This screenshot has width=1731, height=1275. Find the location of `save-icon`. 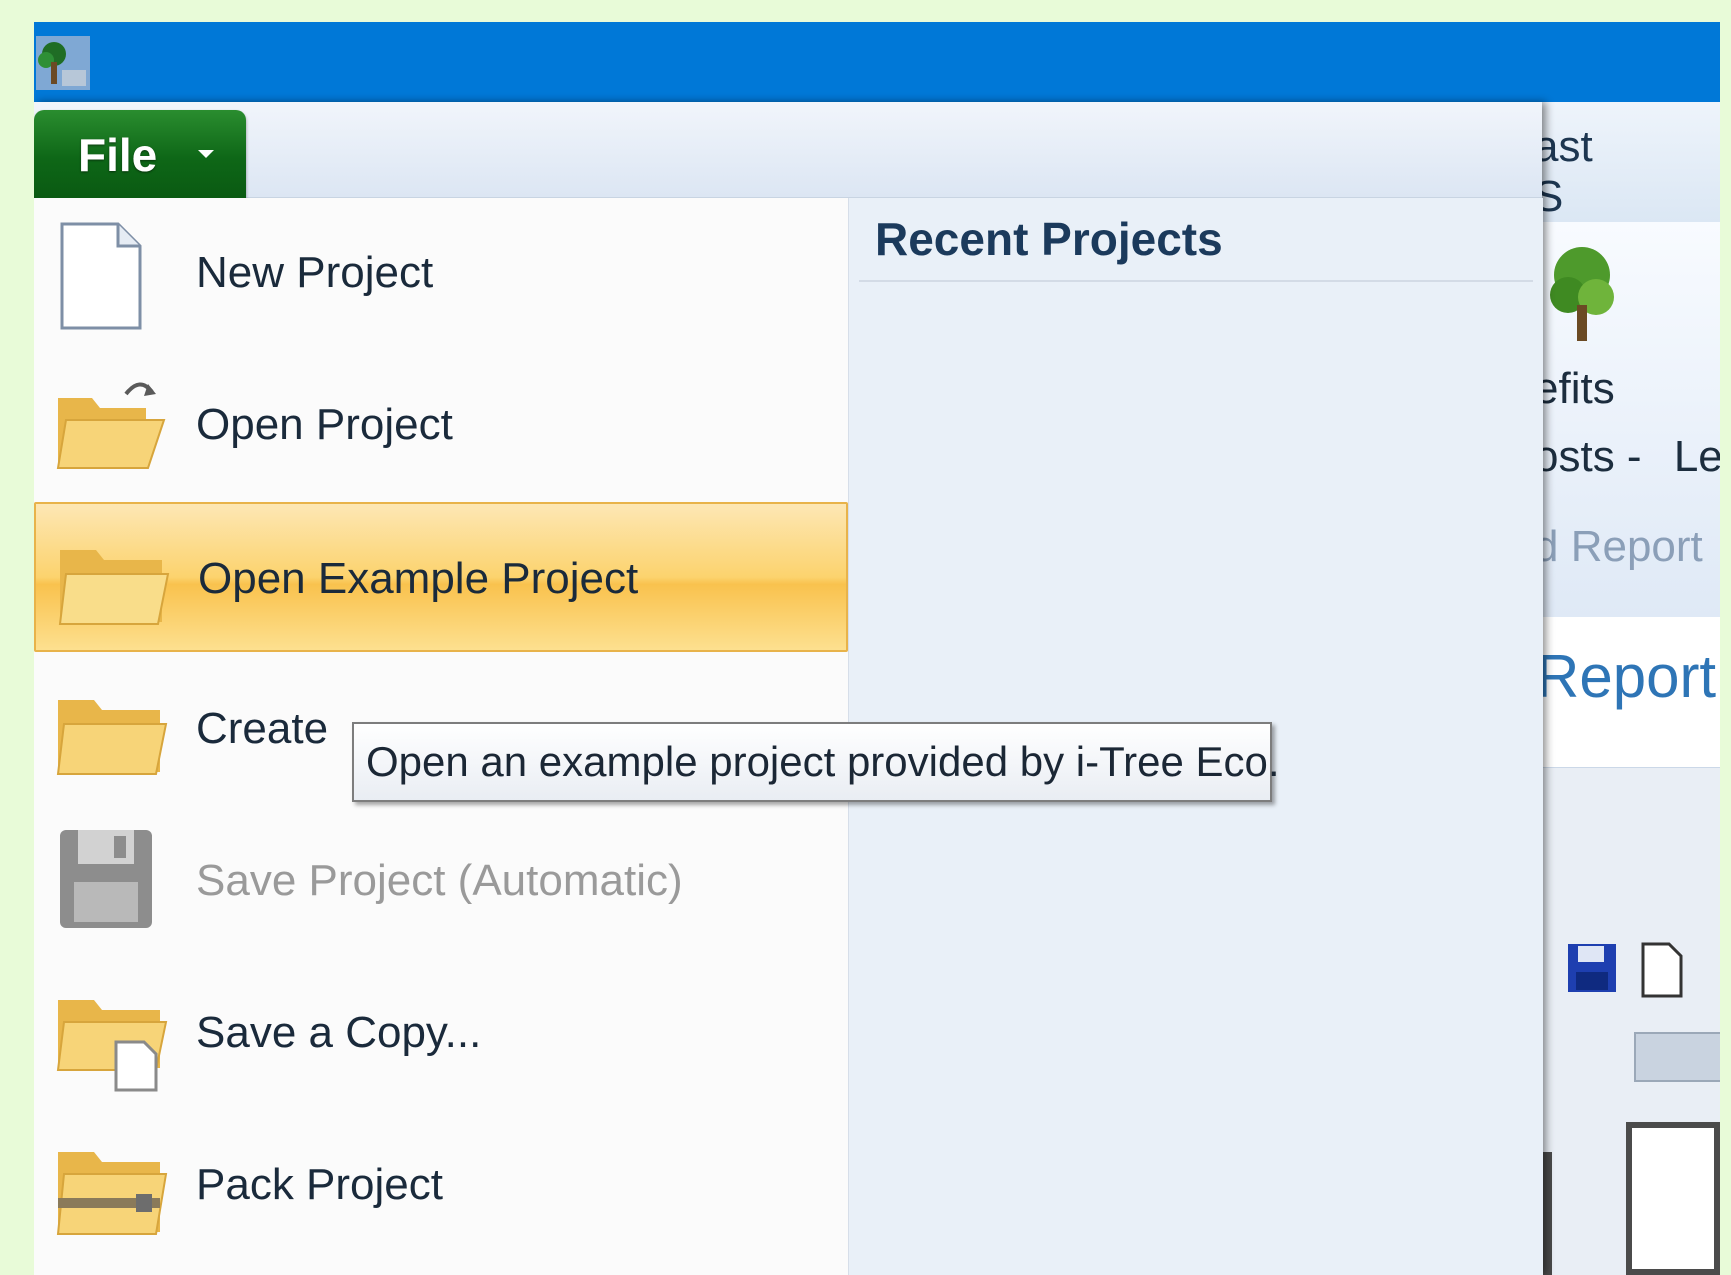

save-icon is located at coordinates (1592, 968).